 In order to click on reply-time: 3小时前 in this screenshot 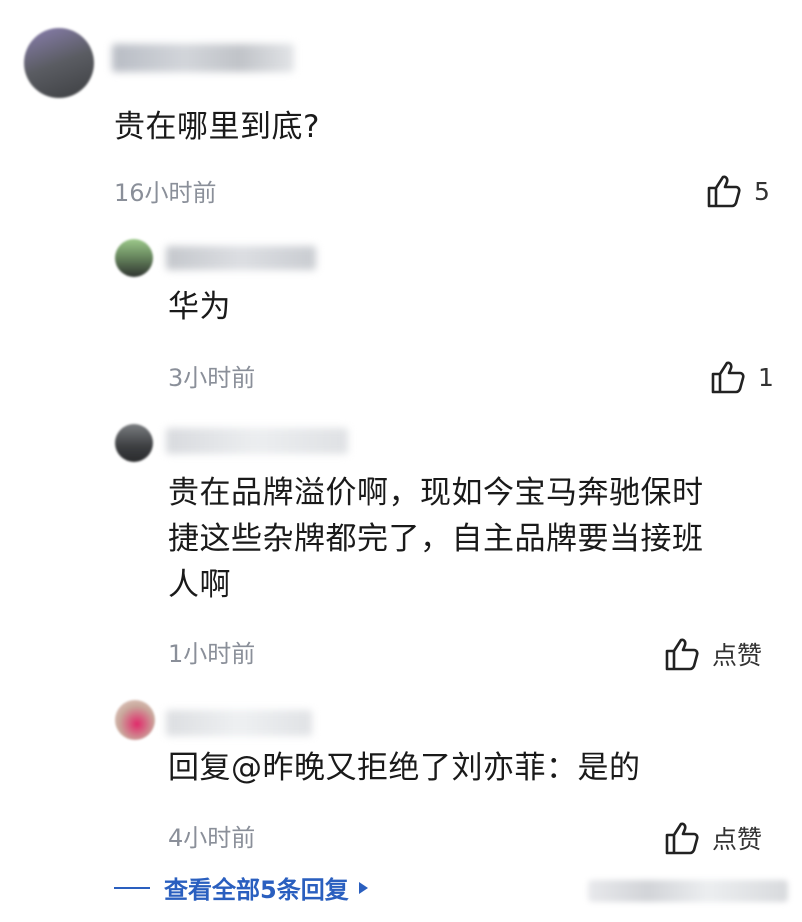, I will do `click(212, 378)`.